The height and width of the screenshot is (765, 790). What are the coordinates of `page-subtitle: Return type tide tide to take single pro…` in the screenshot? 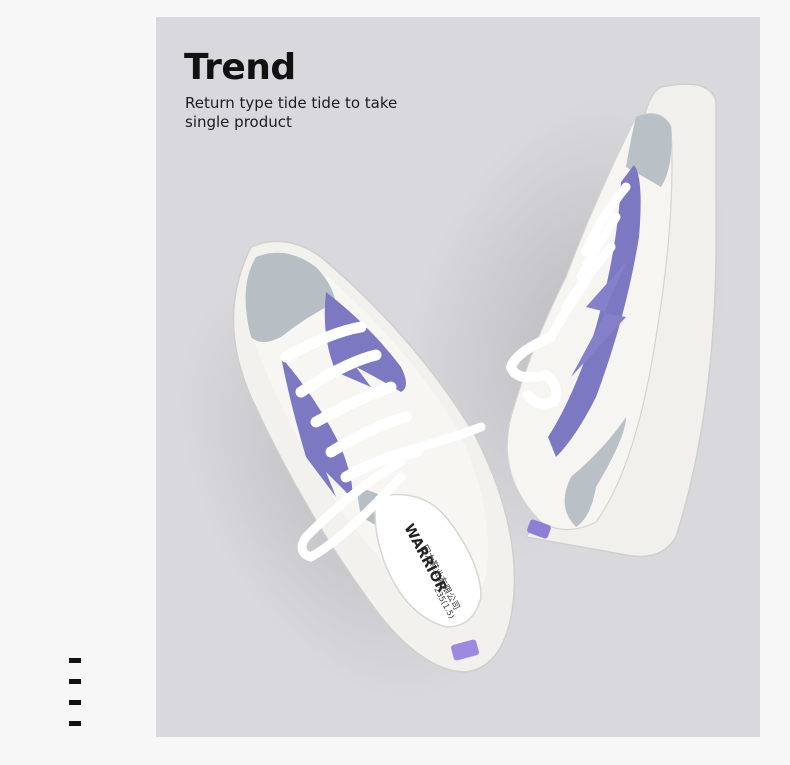 It's located at (291, 112).